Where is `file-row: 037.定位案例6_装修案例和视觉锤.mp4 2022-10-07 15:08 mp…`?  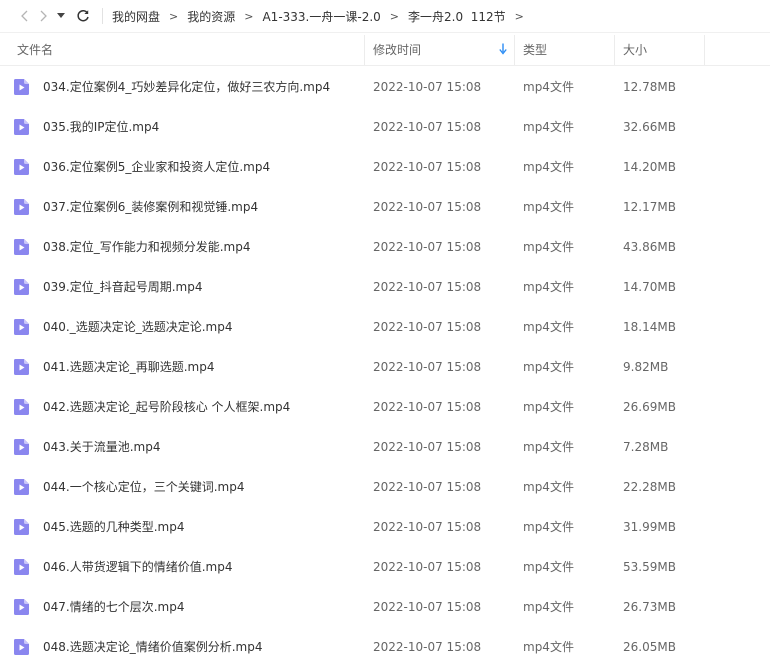 file-row: 037.定位案例6_装修案例和视觉锤.mp4 2022-10-07 15:08 mp… is located at coordinates (385, 207).